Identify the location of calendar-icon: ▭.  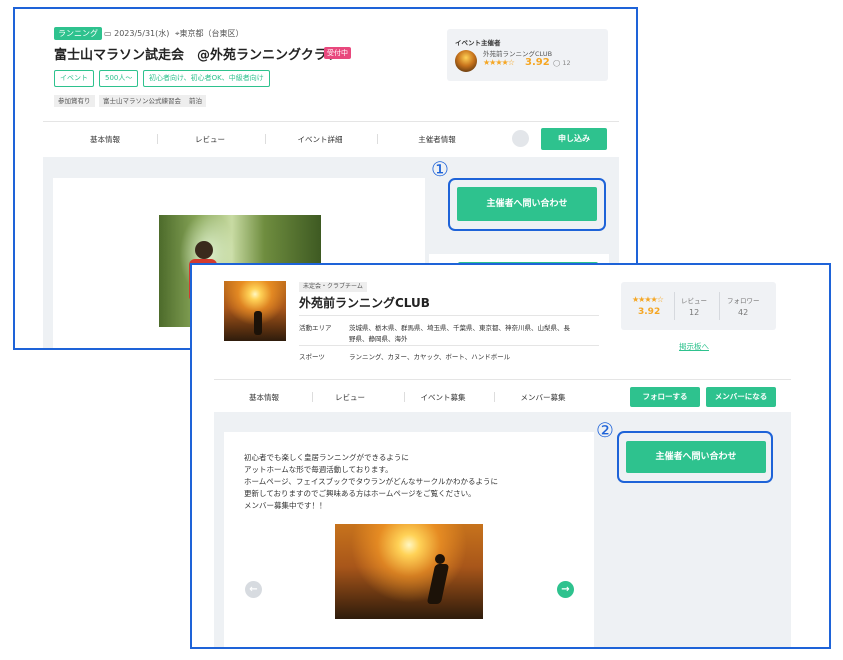
(108, 33).